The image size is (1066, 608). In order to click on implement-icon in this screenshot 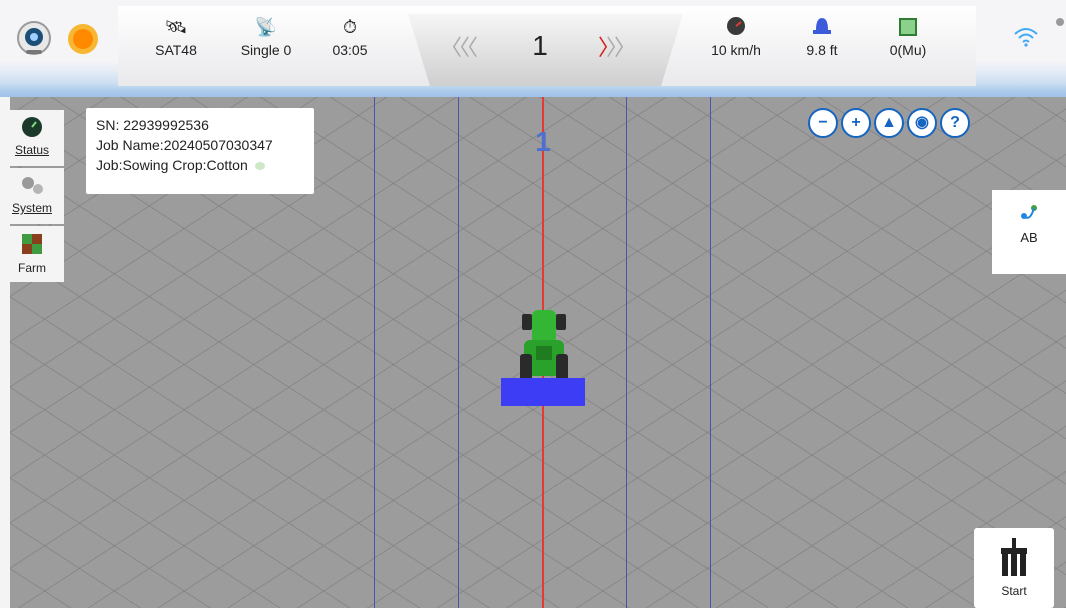, I will do `click(822, 27)`.